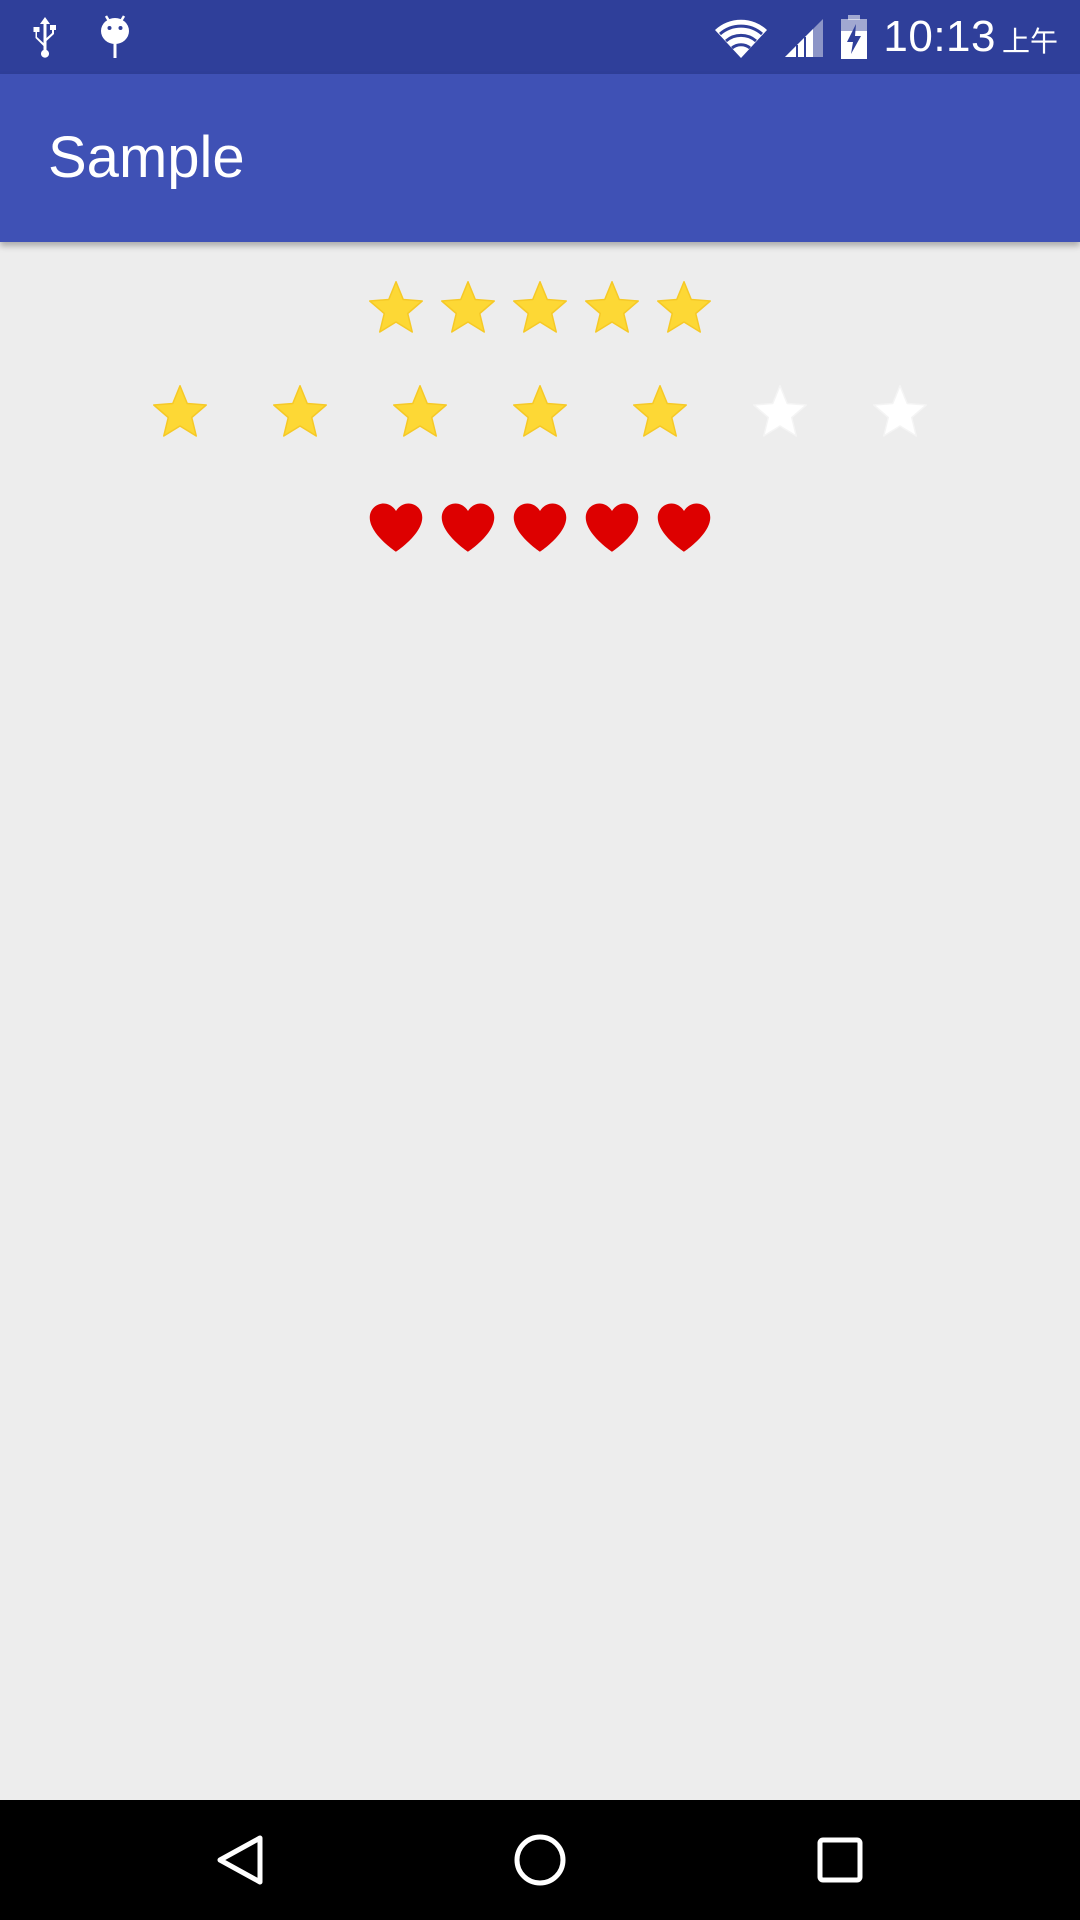 Image resolution: width=1080 pixels, height=1920 pixels. I want to click on clock-time: 10:13, so click(939, 36).